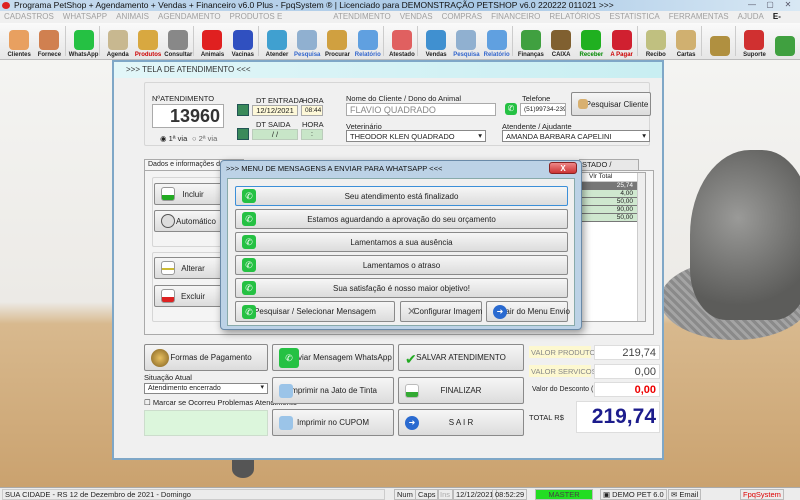  Describe the element at coordinates (686, 41) in the screenshot. I see `toolbar-button: Cartas` at that location.